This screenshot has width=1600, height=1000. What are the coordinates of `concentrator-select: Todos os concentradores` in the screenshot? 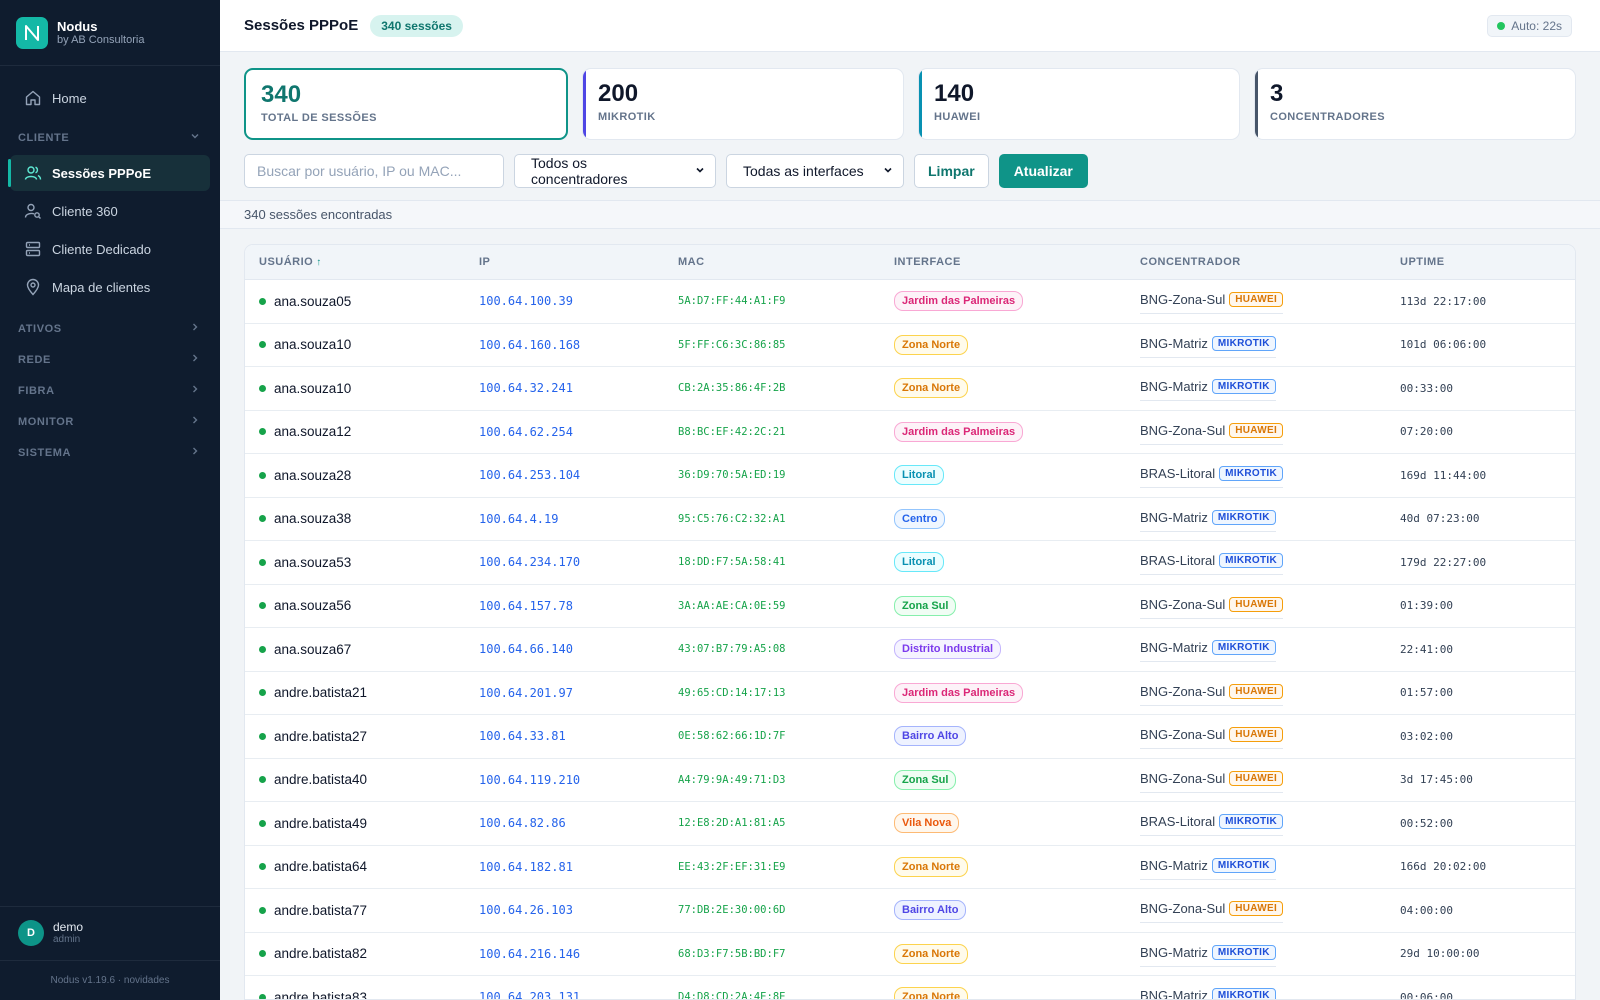 It's located at (615, 171).